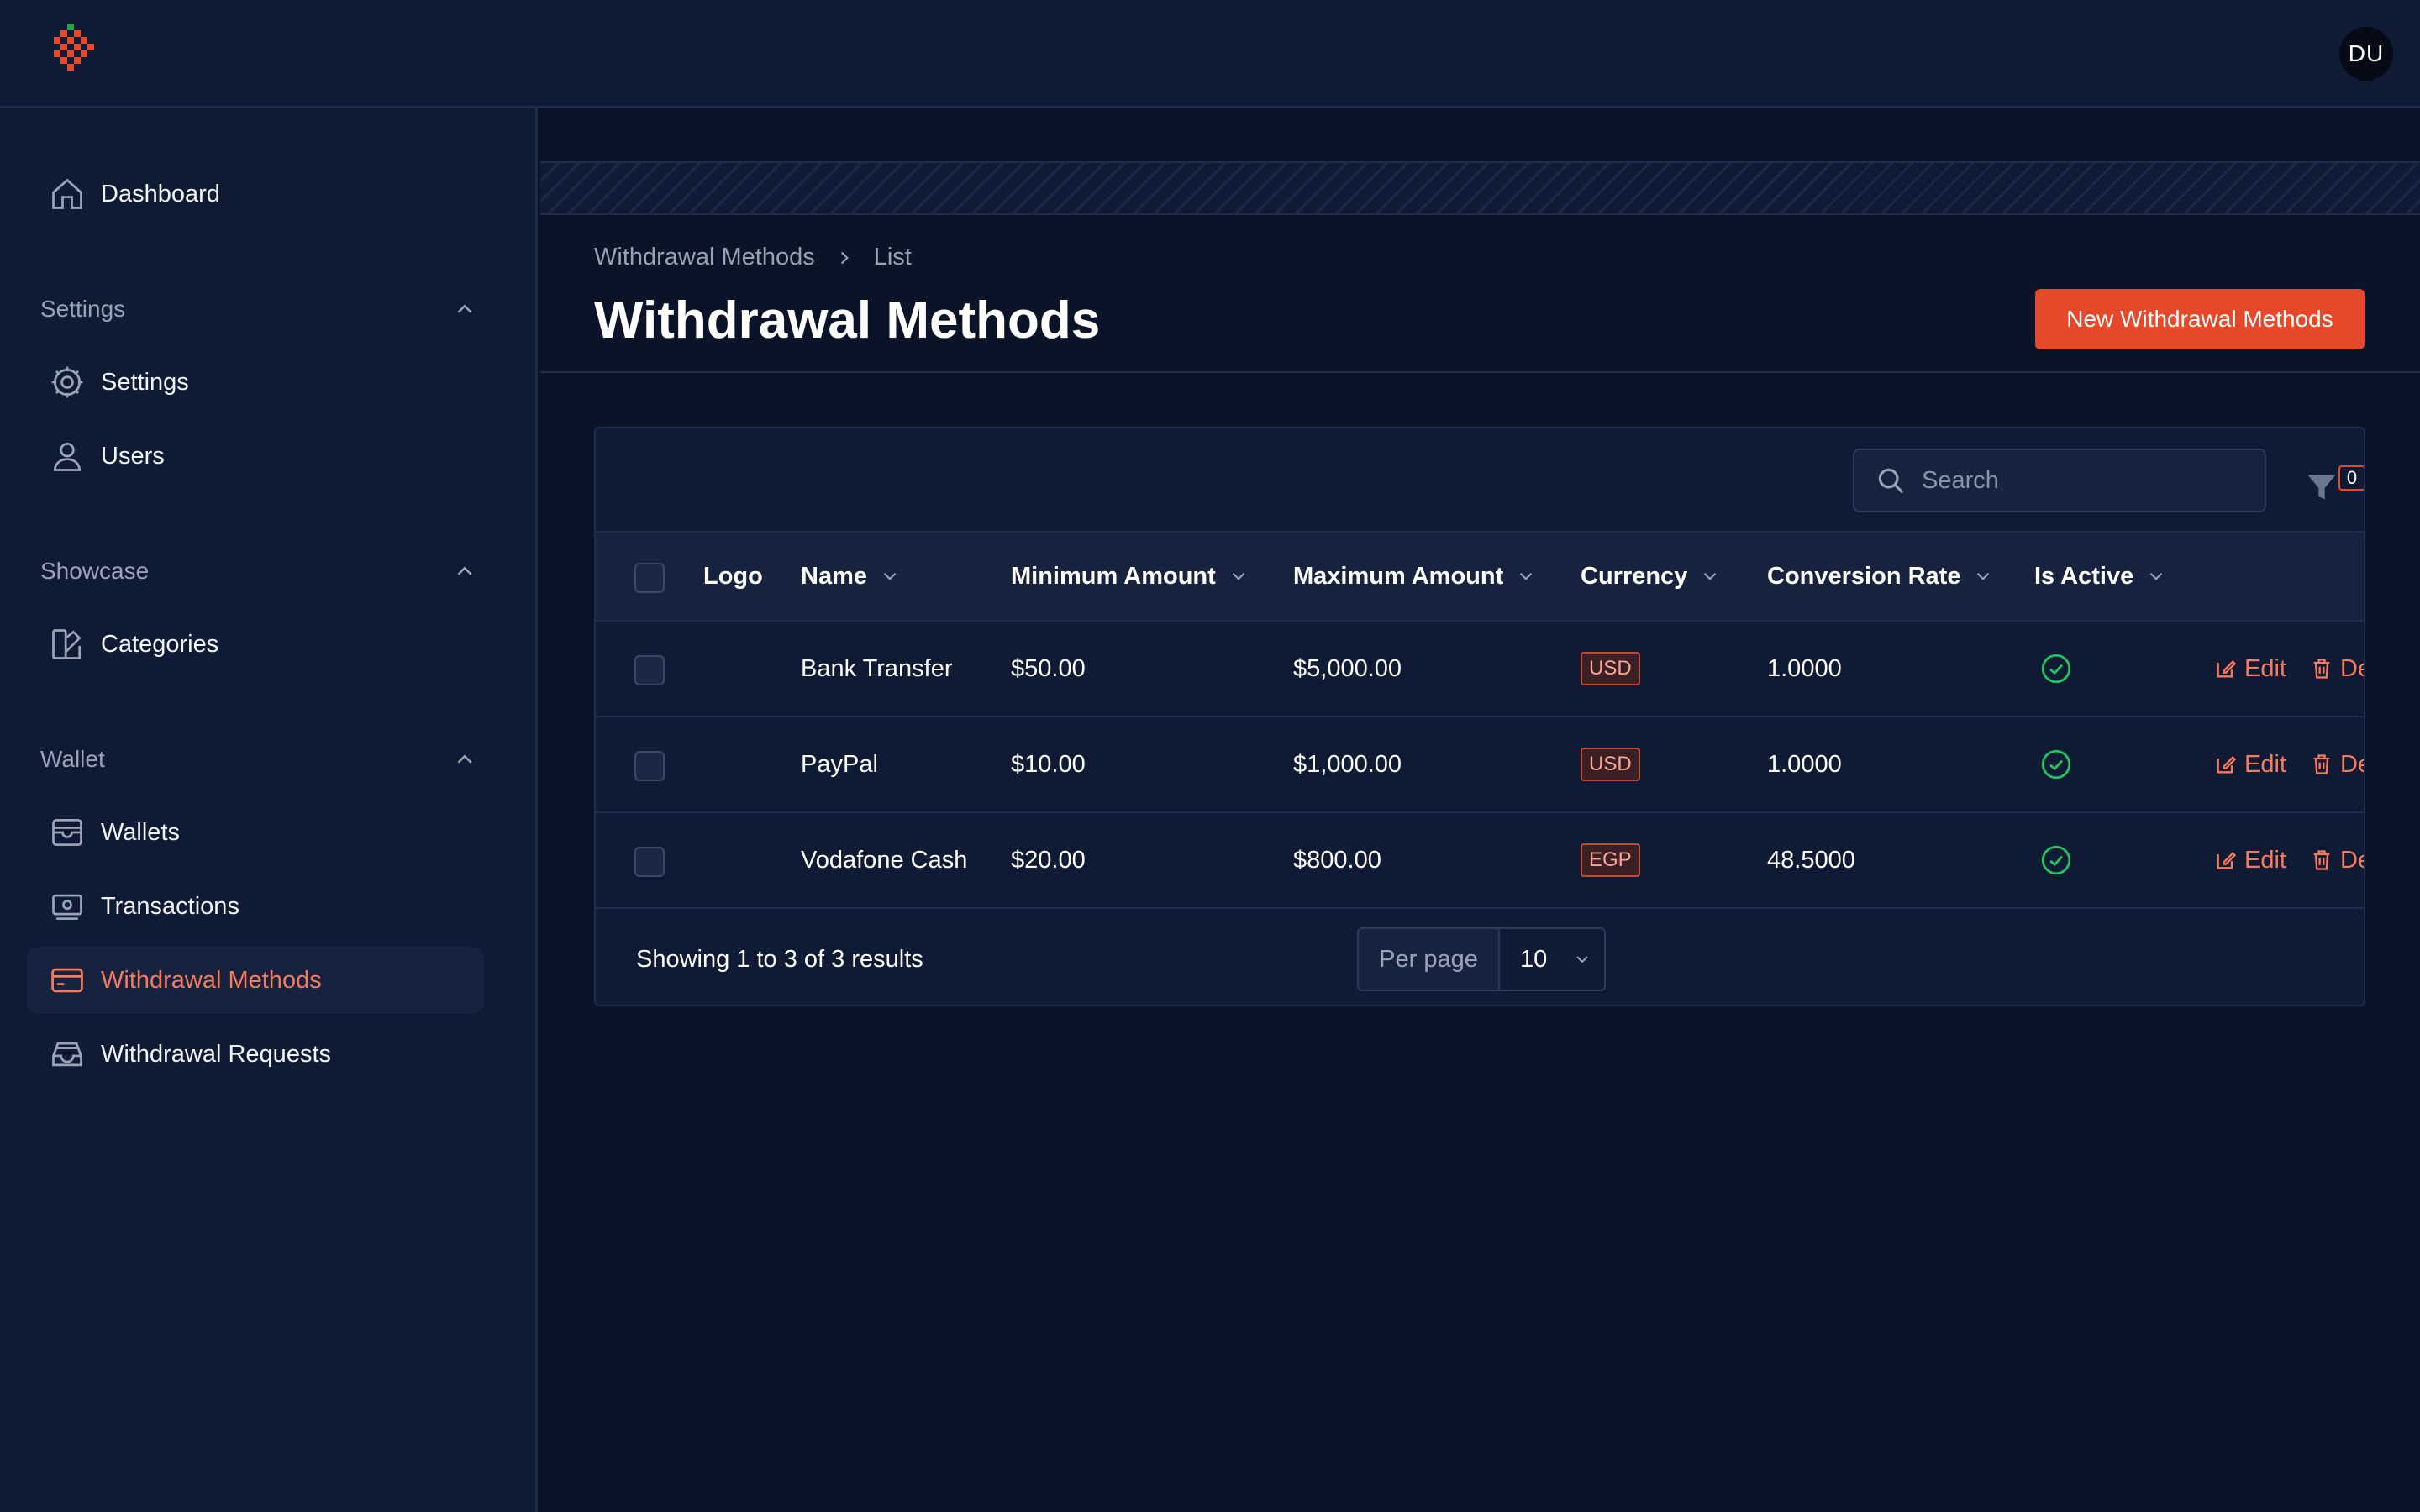 This screenshot has width=2420, height=1512. Describe the element at coordinates (255, 456) in the screenshot. I see `sidebar-item-users: Users` at that location.